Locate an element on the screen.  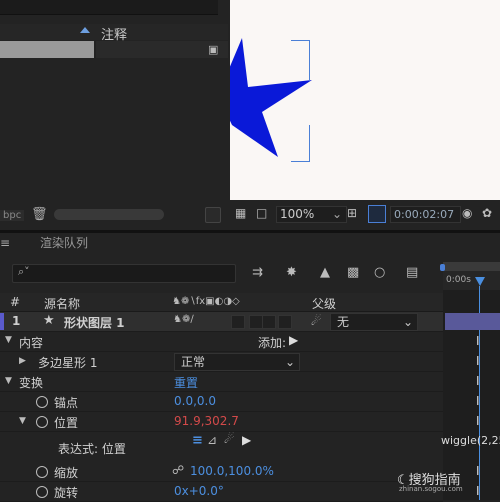
layer-search-input is located at coordinates (124, 273).